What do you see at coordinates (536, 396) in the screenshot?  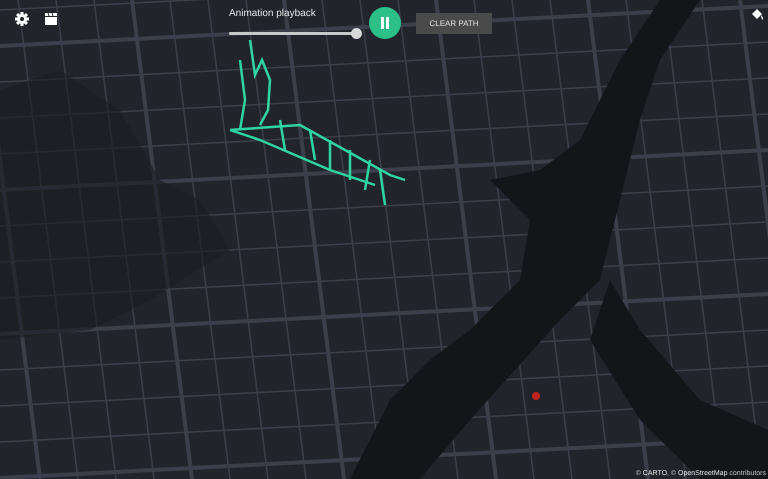 I see `location-marker` at bounding box center [536, 396].